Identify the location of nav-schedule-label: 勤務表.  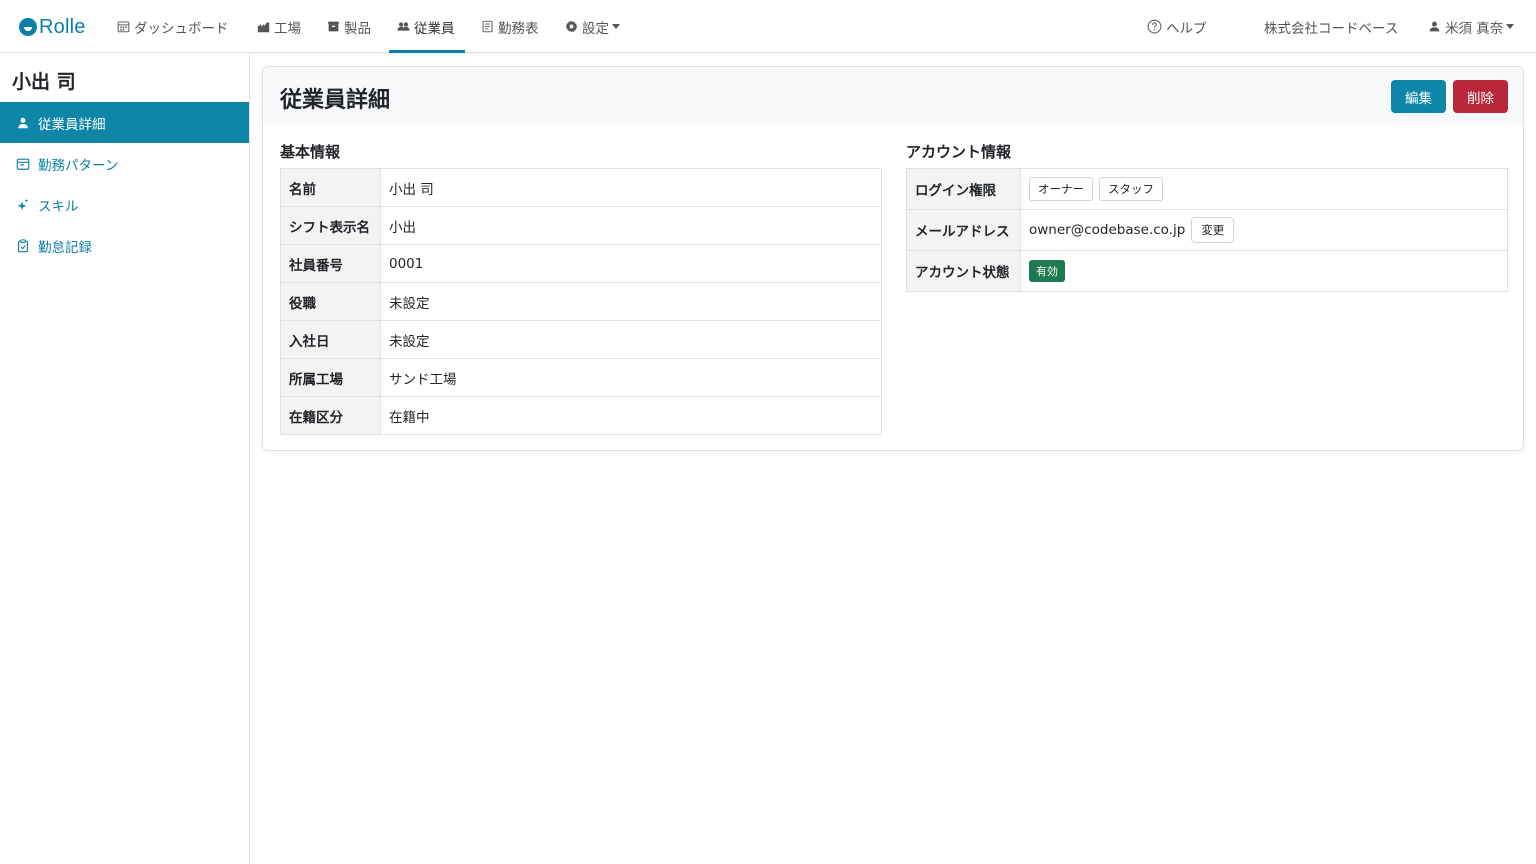
(518, 28).